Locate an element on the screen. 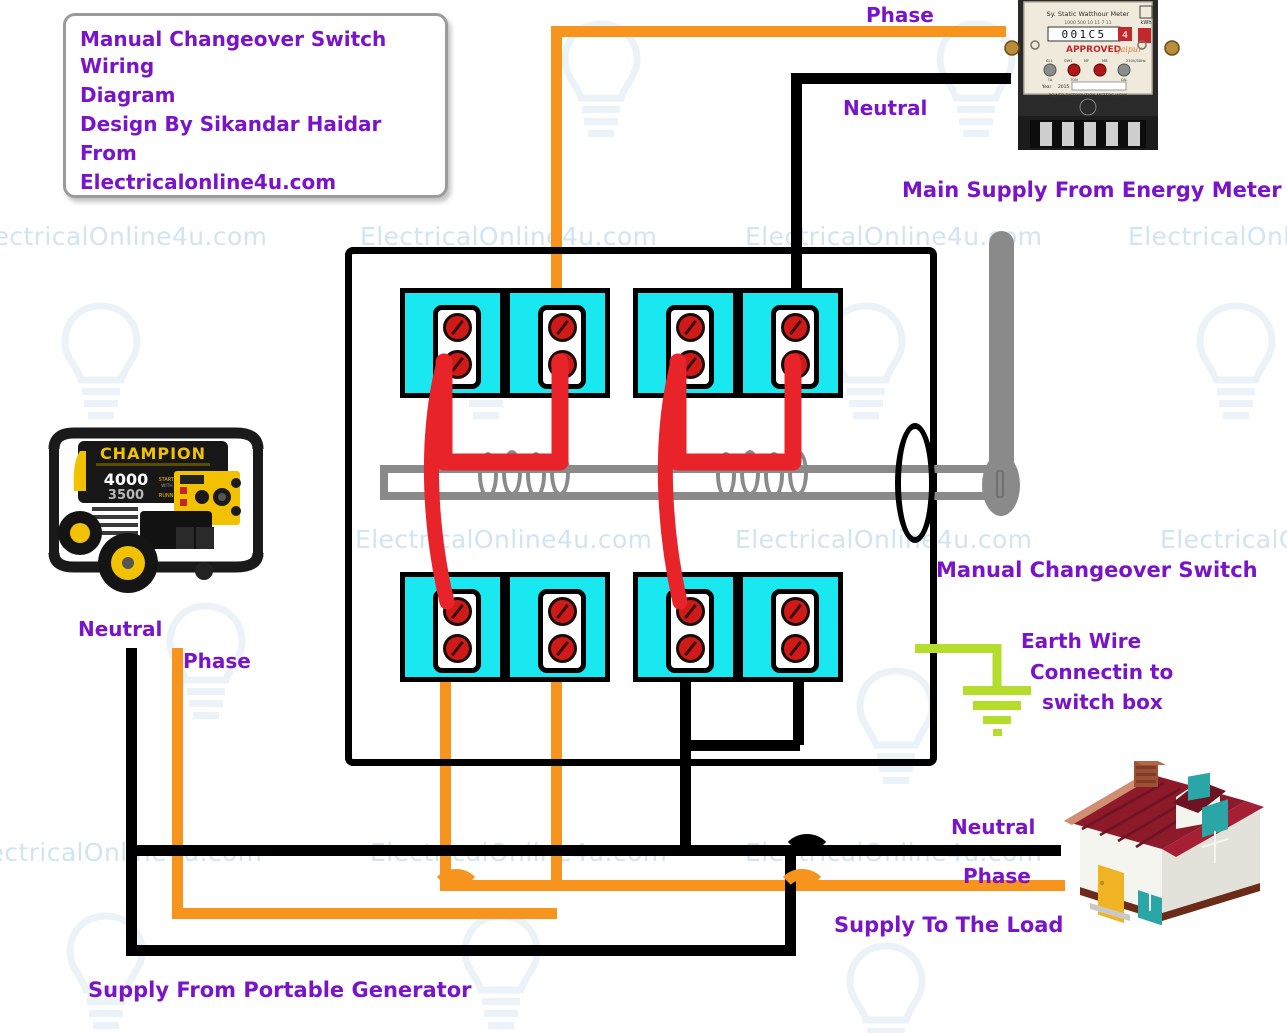 This screenshot has width=1287, height=1033. label-neutral-generator: Neutral is located at coordinates (120, 629).